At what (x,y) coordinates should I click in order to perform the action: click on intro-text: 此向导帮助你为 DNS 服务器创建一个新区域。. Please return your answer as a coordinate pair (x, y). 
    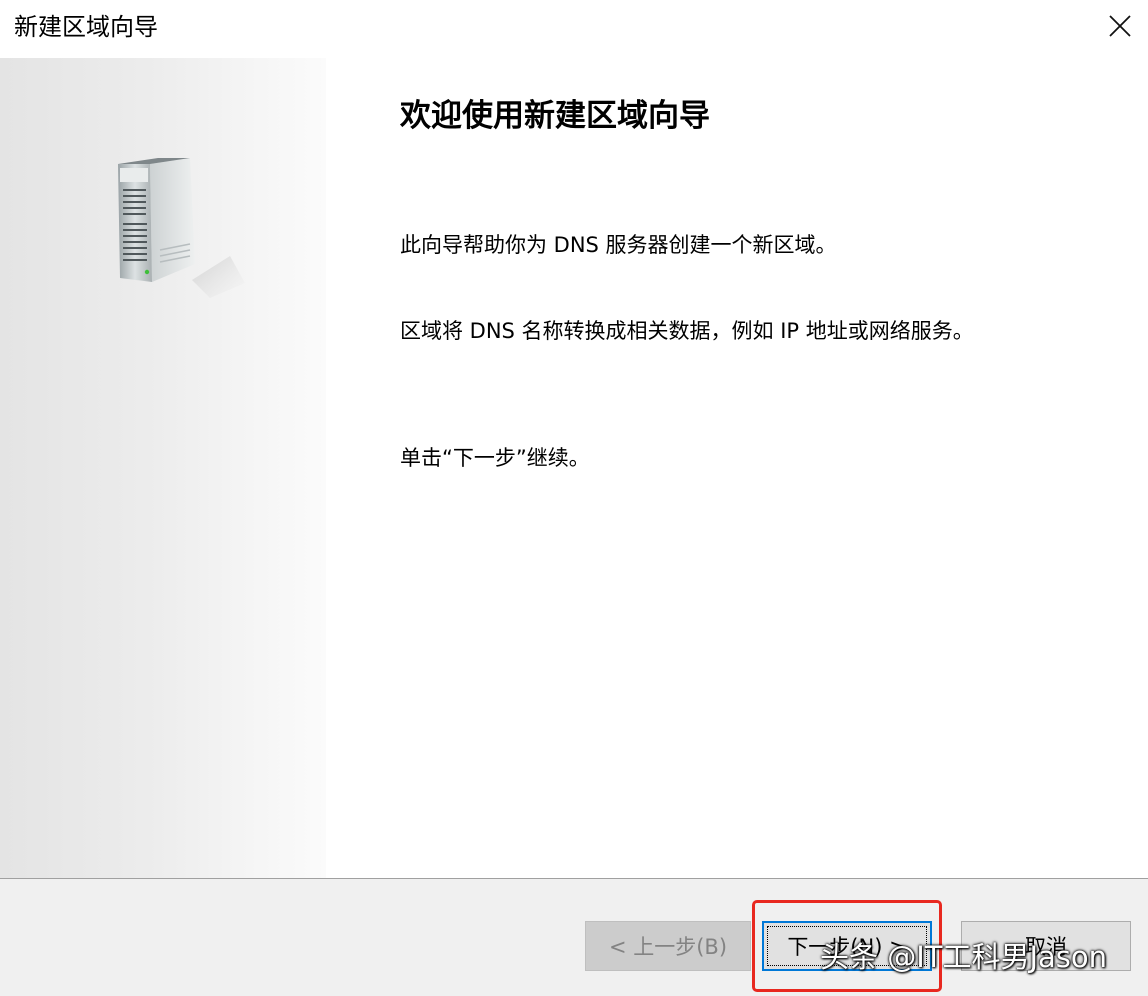
    Looking at the image, I should click on (618, 245).